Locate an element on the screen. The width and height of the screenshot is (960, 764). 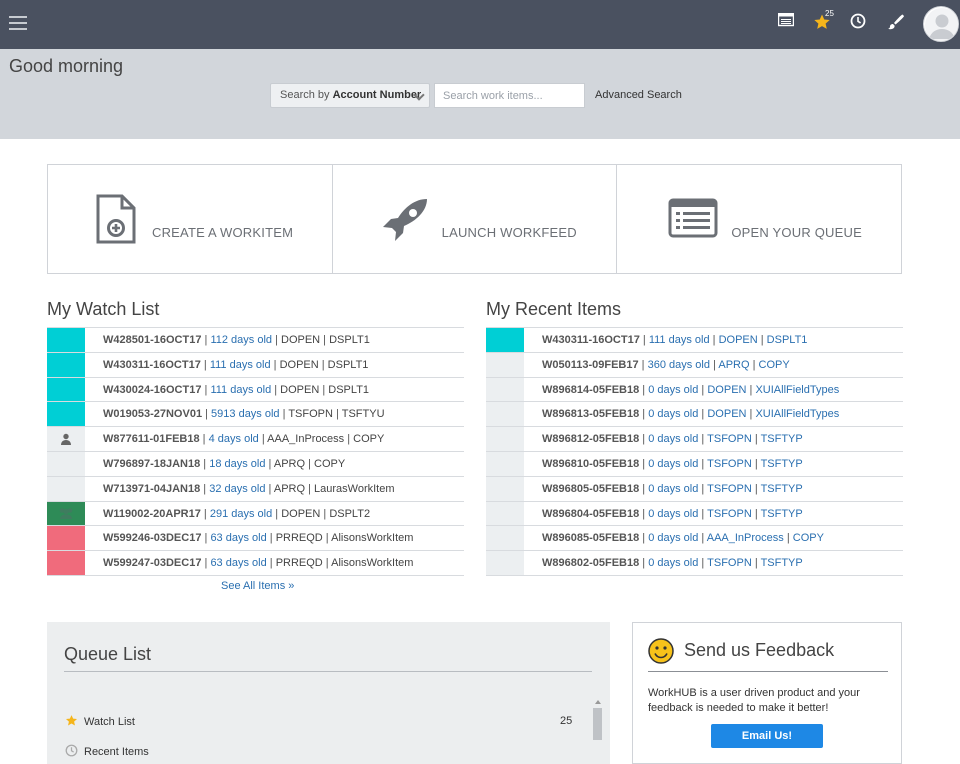
workitem-status: APRQ is located at coordinates (733, 365).